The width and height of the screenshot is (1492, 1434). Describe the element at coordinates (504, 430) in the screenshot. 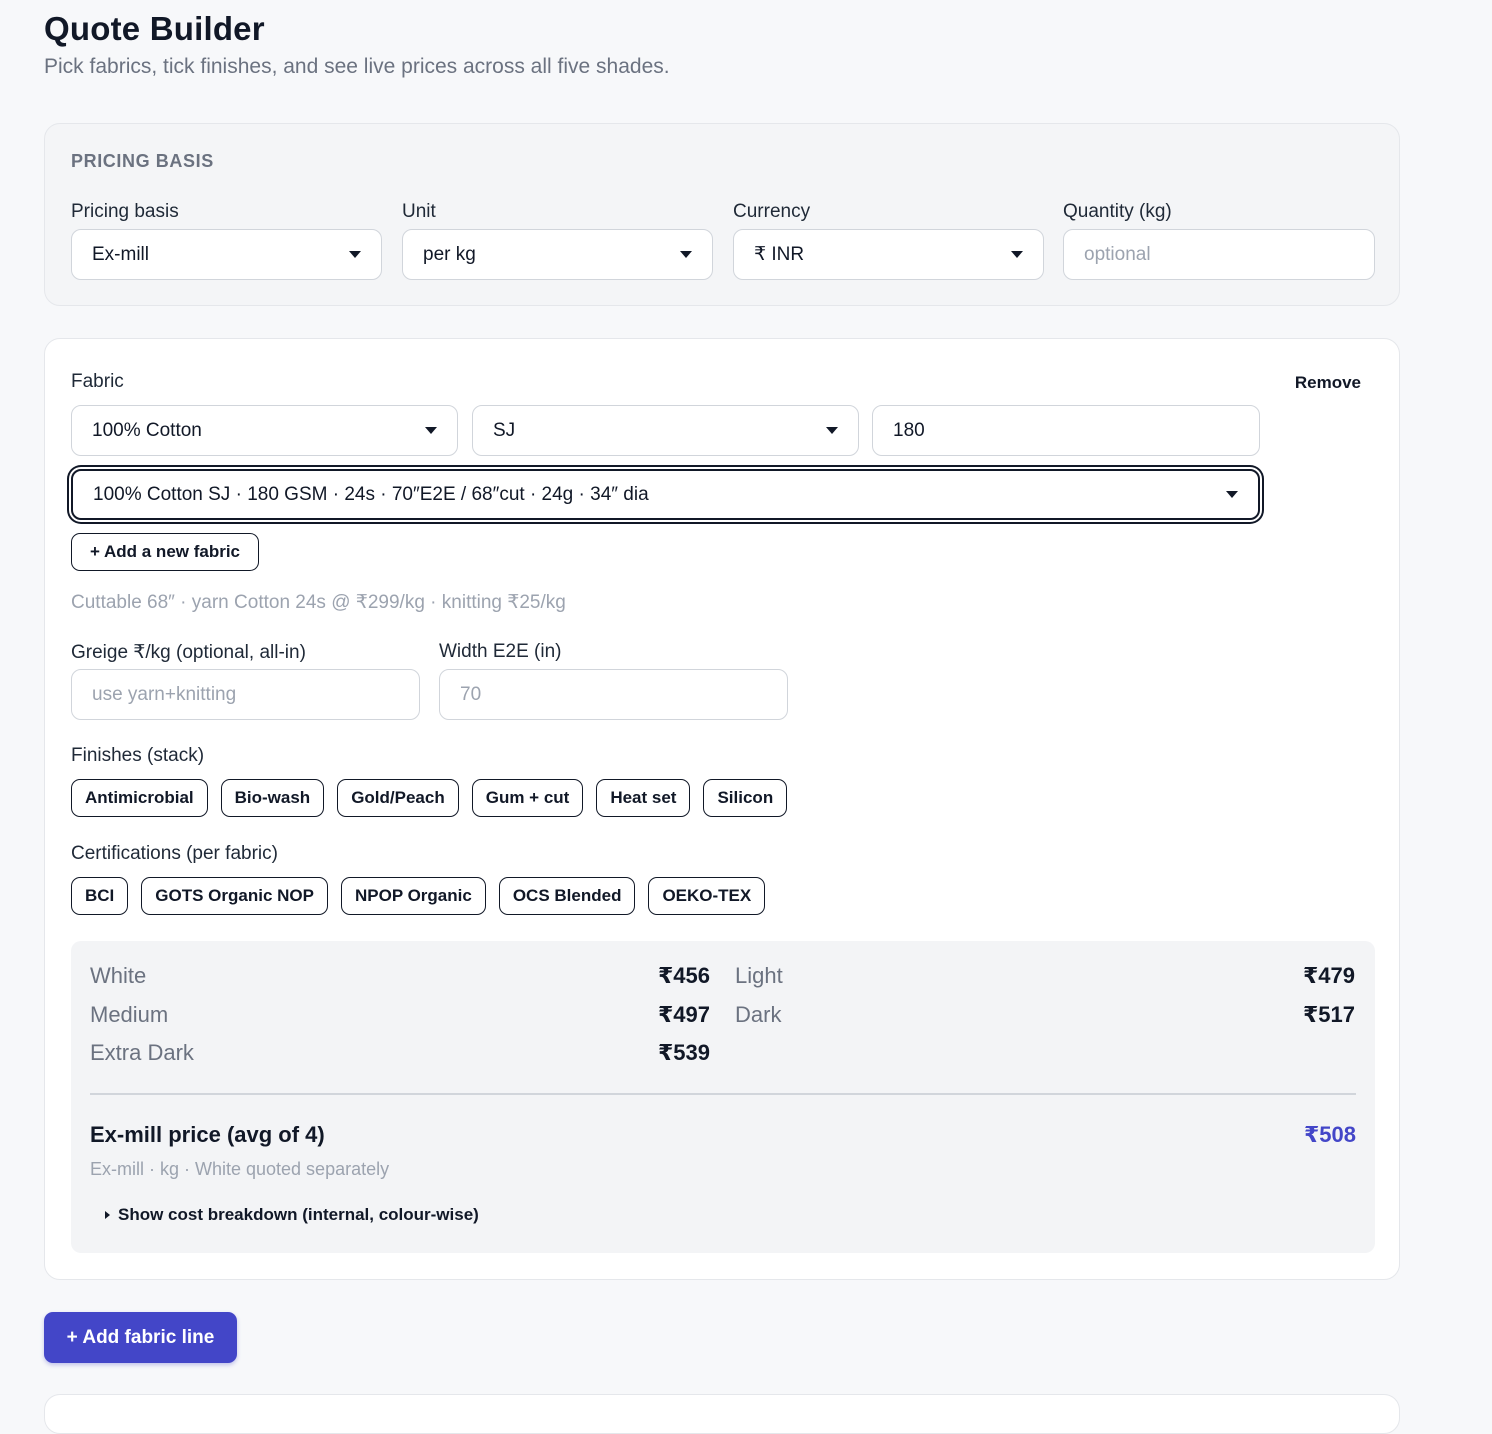

I see `structure-value: SJ` at that location.